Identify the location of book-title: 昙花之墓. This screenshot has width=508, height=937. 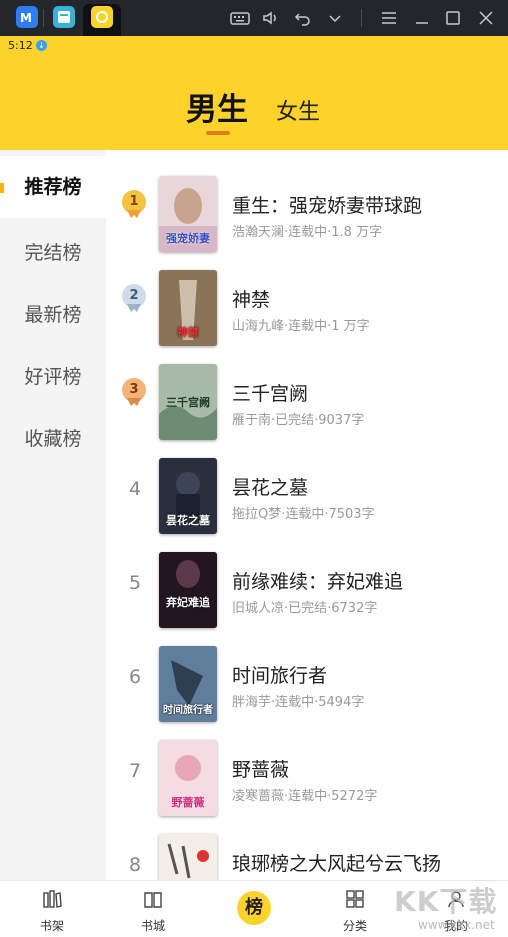
(270, 488).